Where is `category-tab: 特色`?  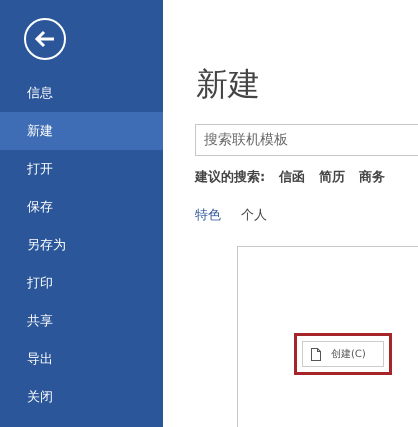 category-tab: 特色 is located at coordinates (208, 215).